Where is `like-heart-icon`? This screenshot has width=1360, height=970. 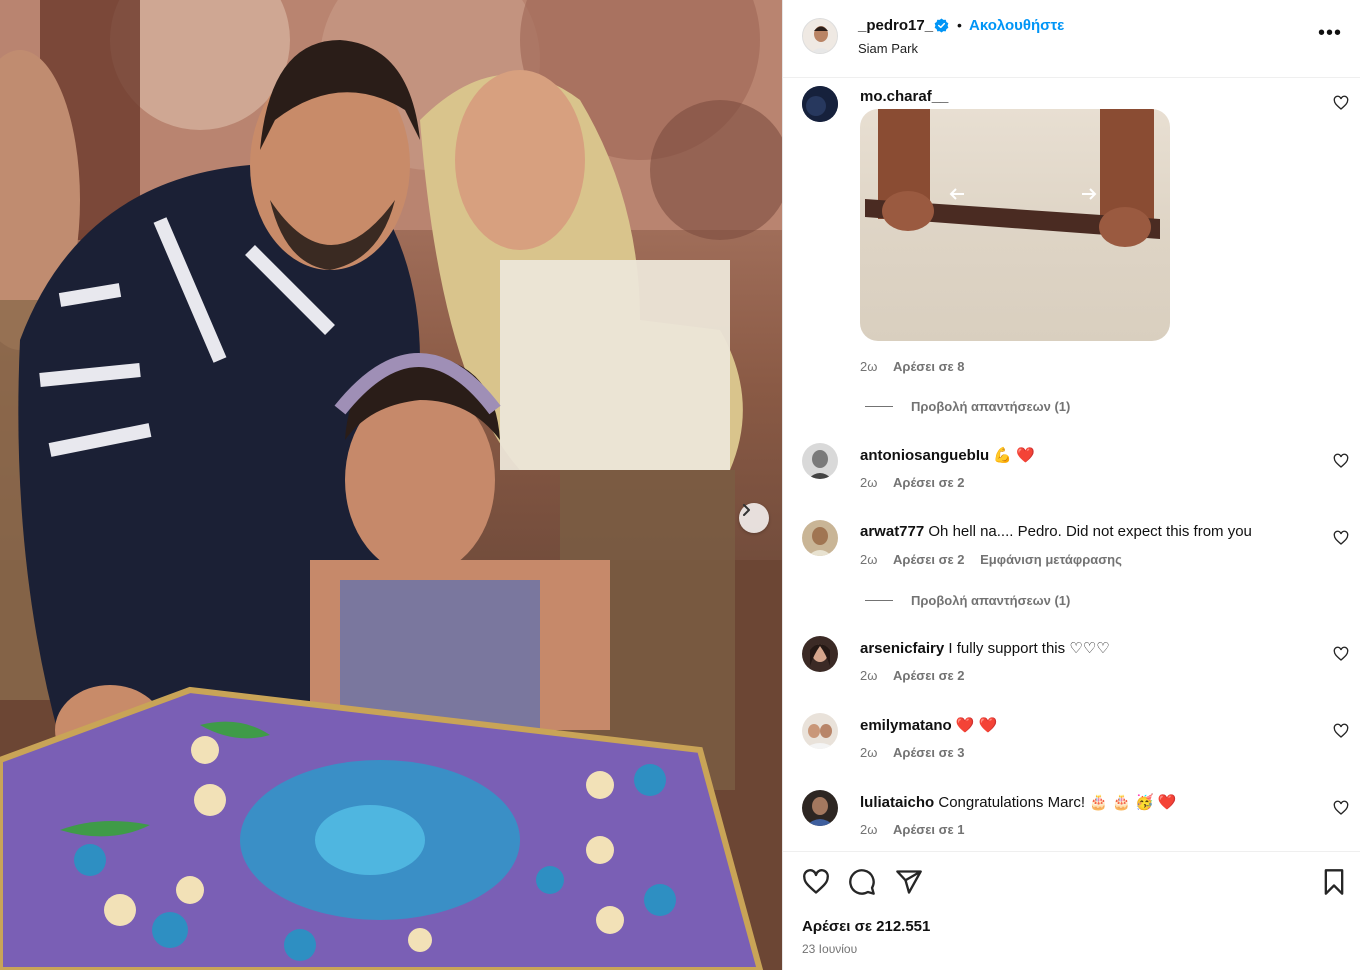 like-heart-icon is located at coordinates (816, 882).